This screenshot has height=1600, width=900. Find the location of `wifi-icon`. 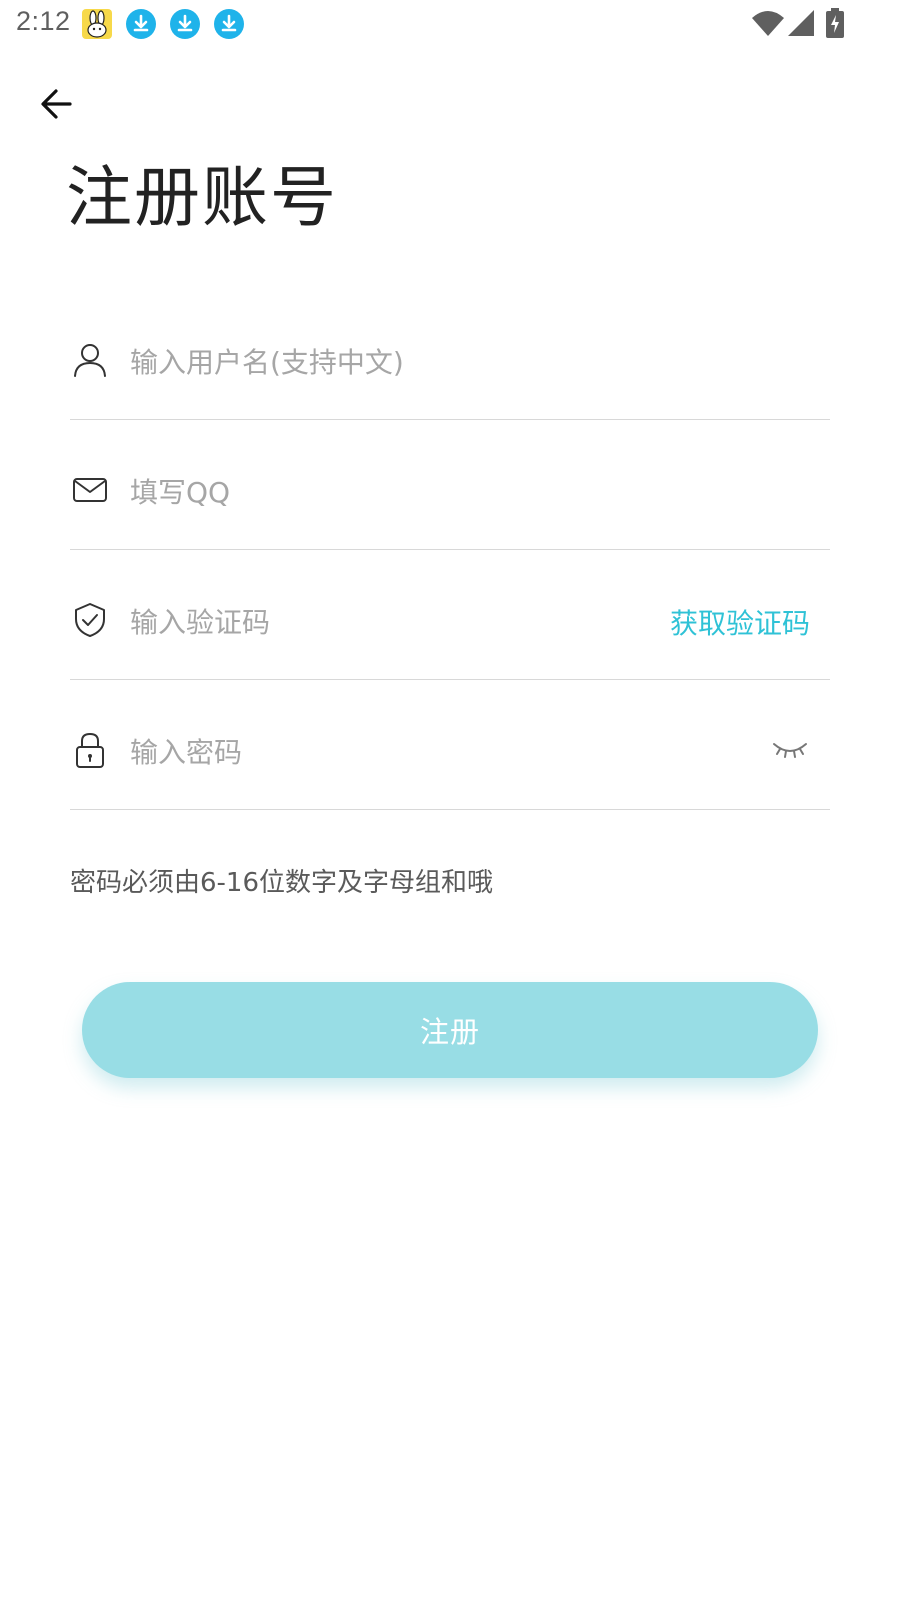

wifi-icon is located at coordinates (768, 23).